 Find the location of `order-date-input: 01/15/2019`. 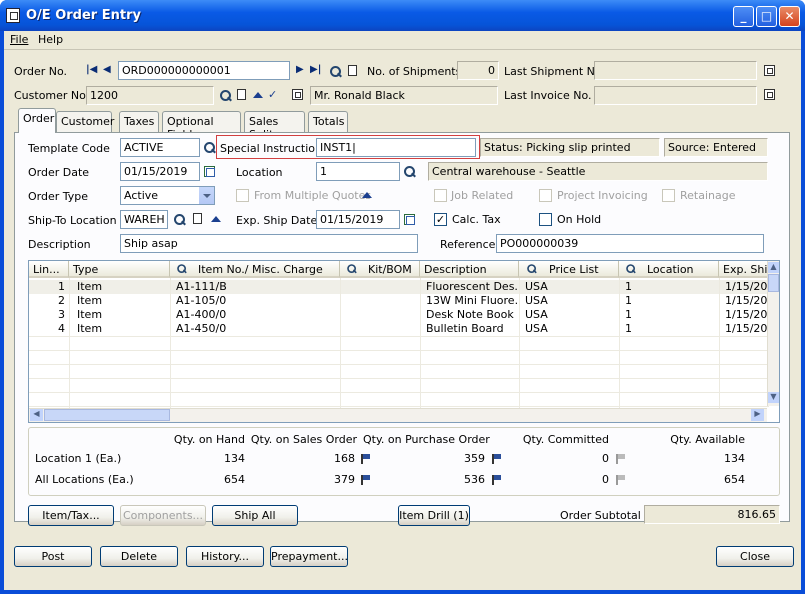

order-date-input: 01/15/2019 is located at coordinates (160, 171).